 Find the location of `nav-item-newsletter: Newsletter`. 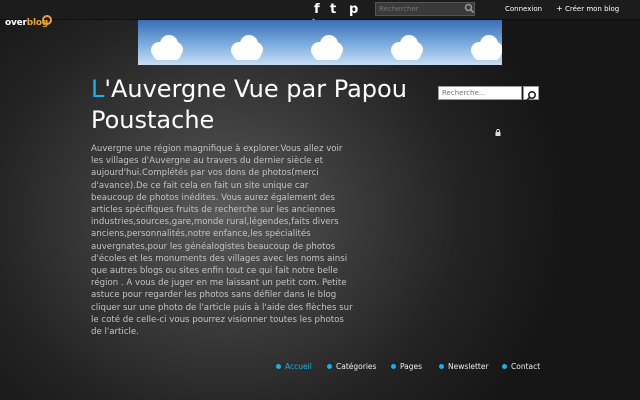

nav-item-newsletter: Newsletter is located at coordinates (464, 366).